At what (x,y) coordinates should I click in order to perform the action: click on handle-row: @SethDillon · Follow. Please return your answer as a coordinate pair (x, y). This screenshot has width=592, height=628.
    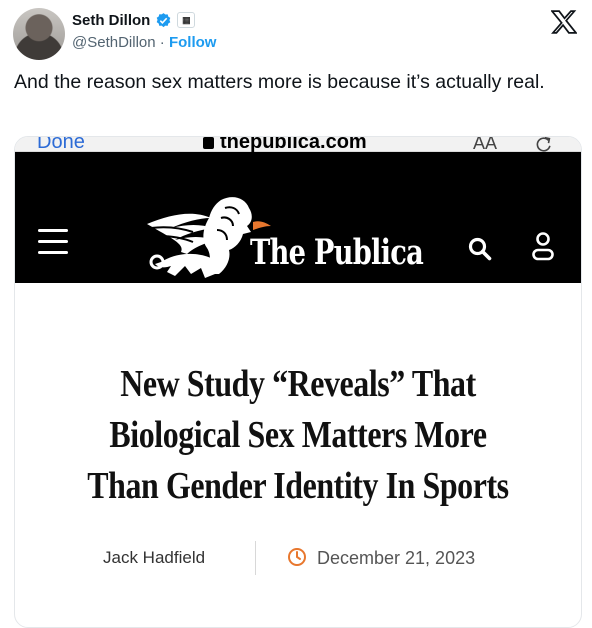
    Looking at the image, I should click on (144, 42).